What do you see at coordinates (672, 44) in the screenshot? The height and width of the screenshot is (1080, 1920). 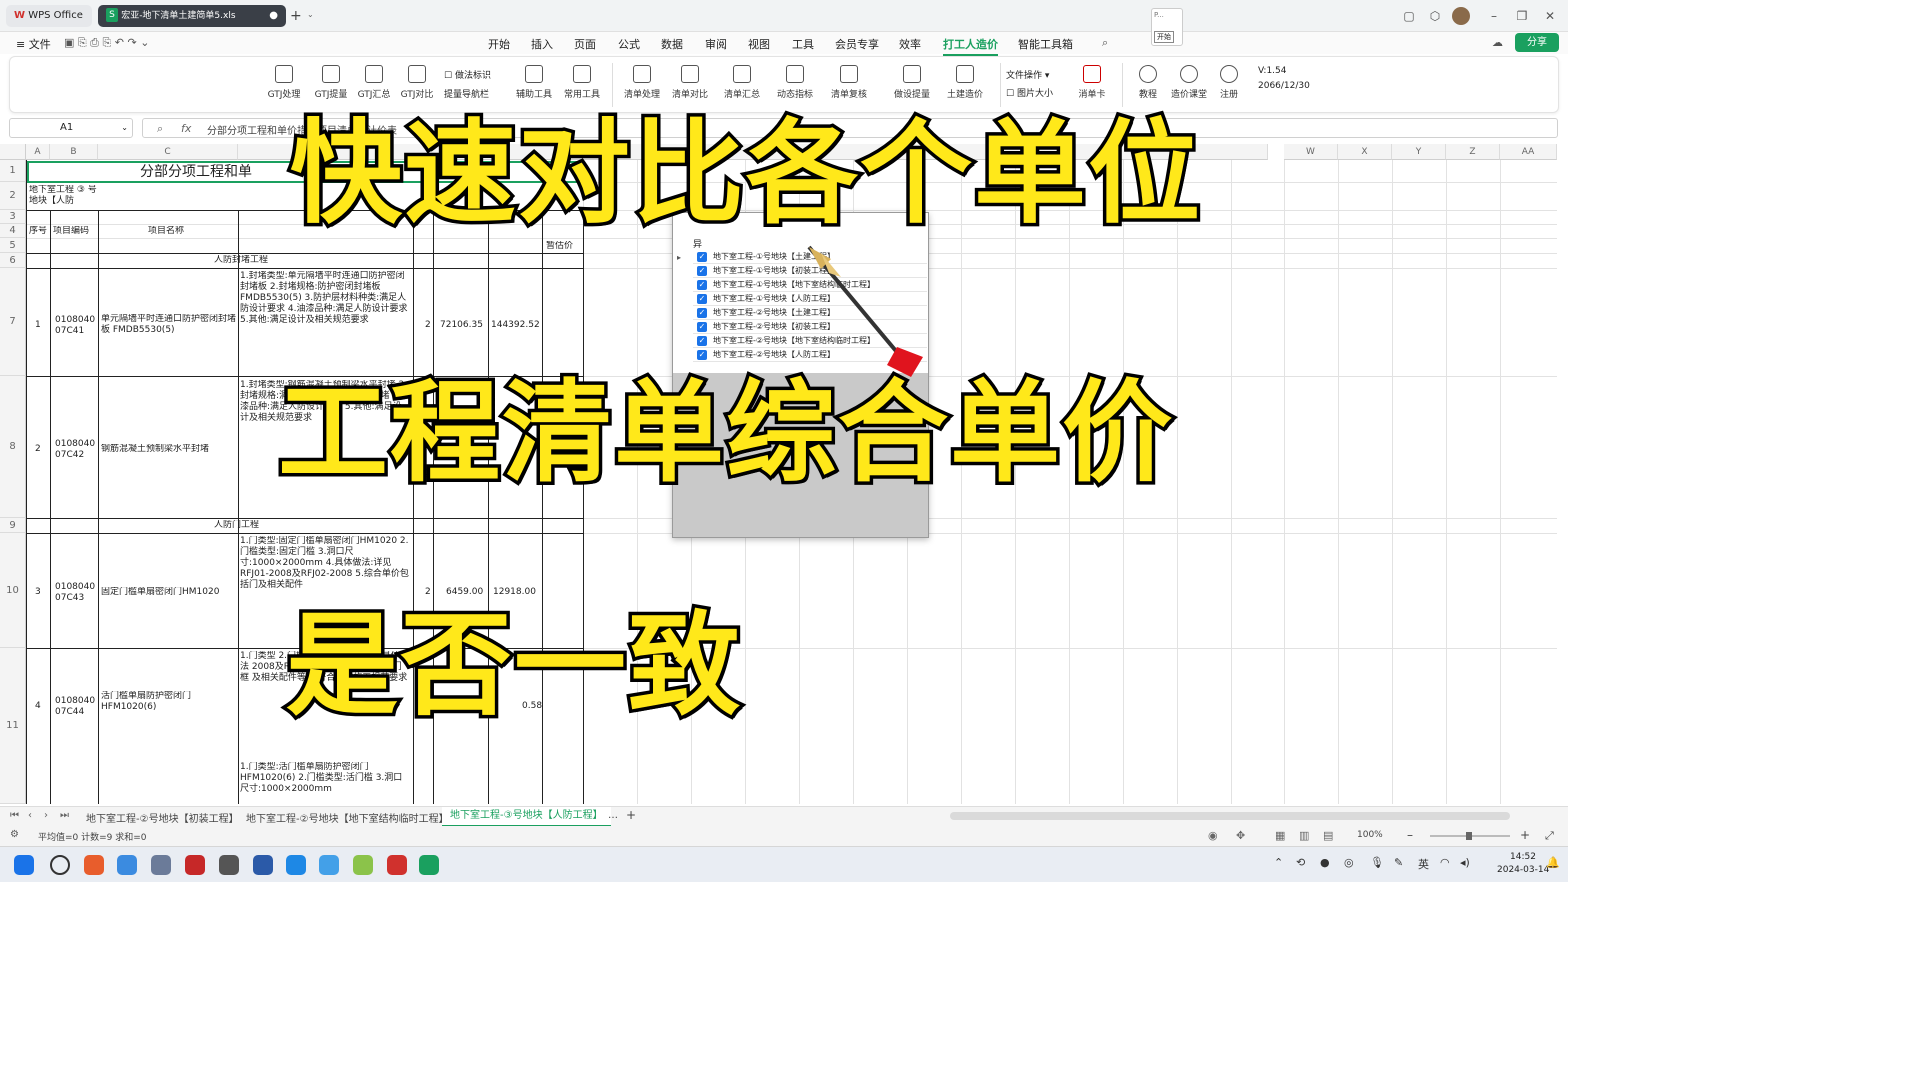 I see `menu-item-4: 数据` at bounding box center [672, 44].